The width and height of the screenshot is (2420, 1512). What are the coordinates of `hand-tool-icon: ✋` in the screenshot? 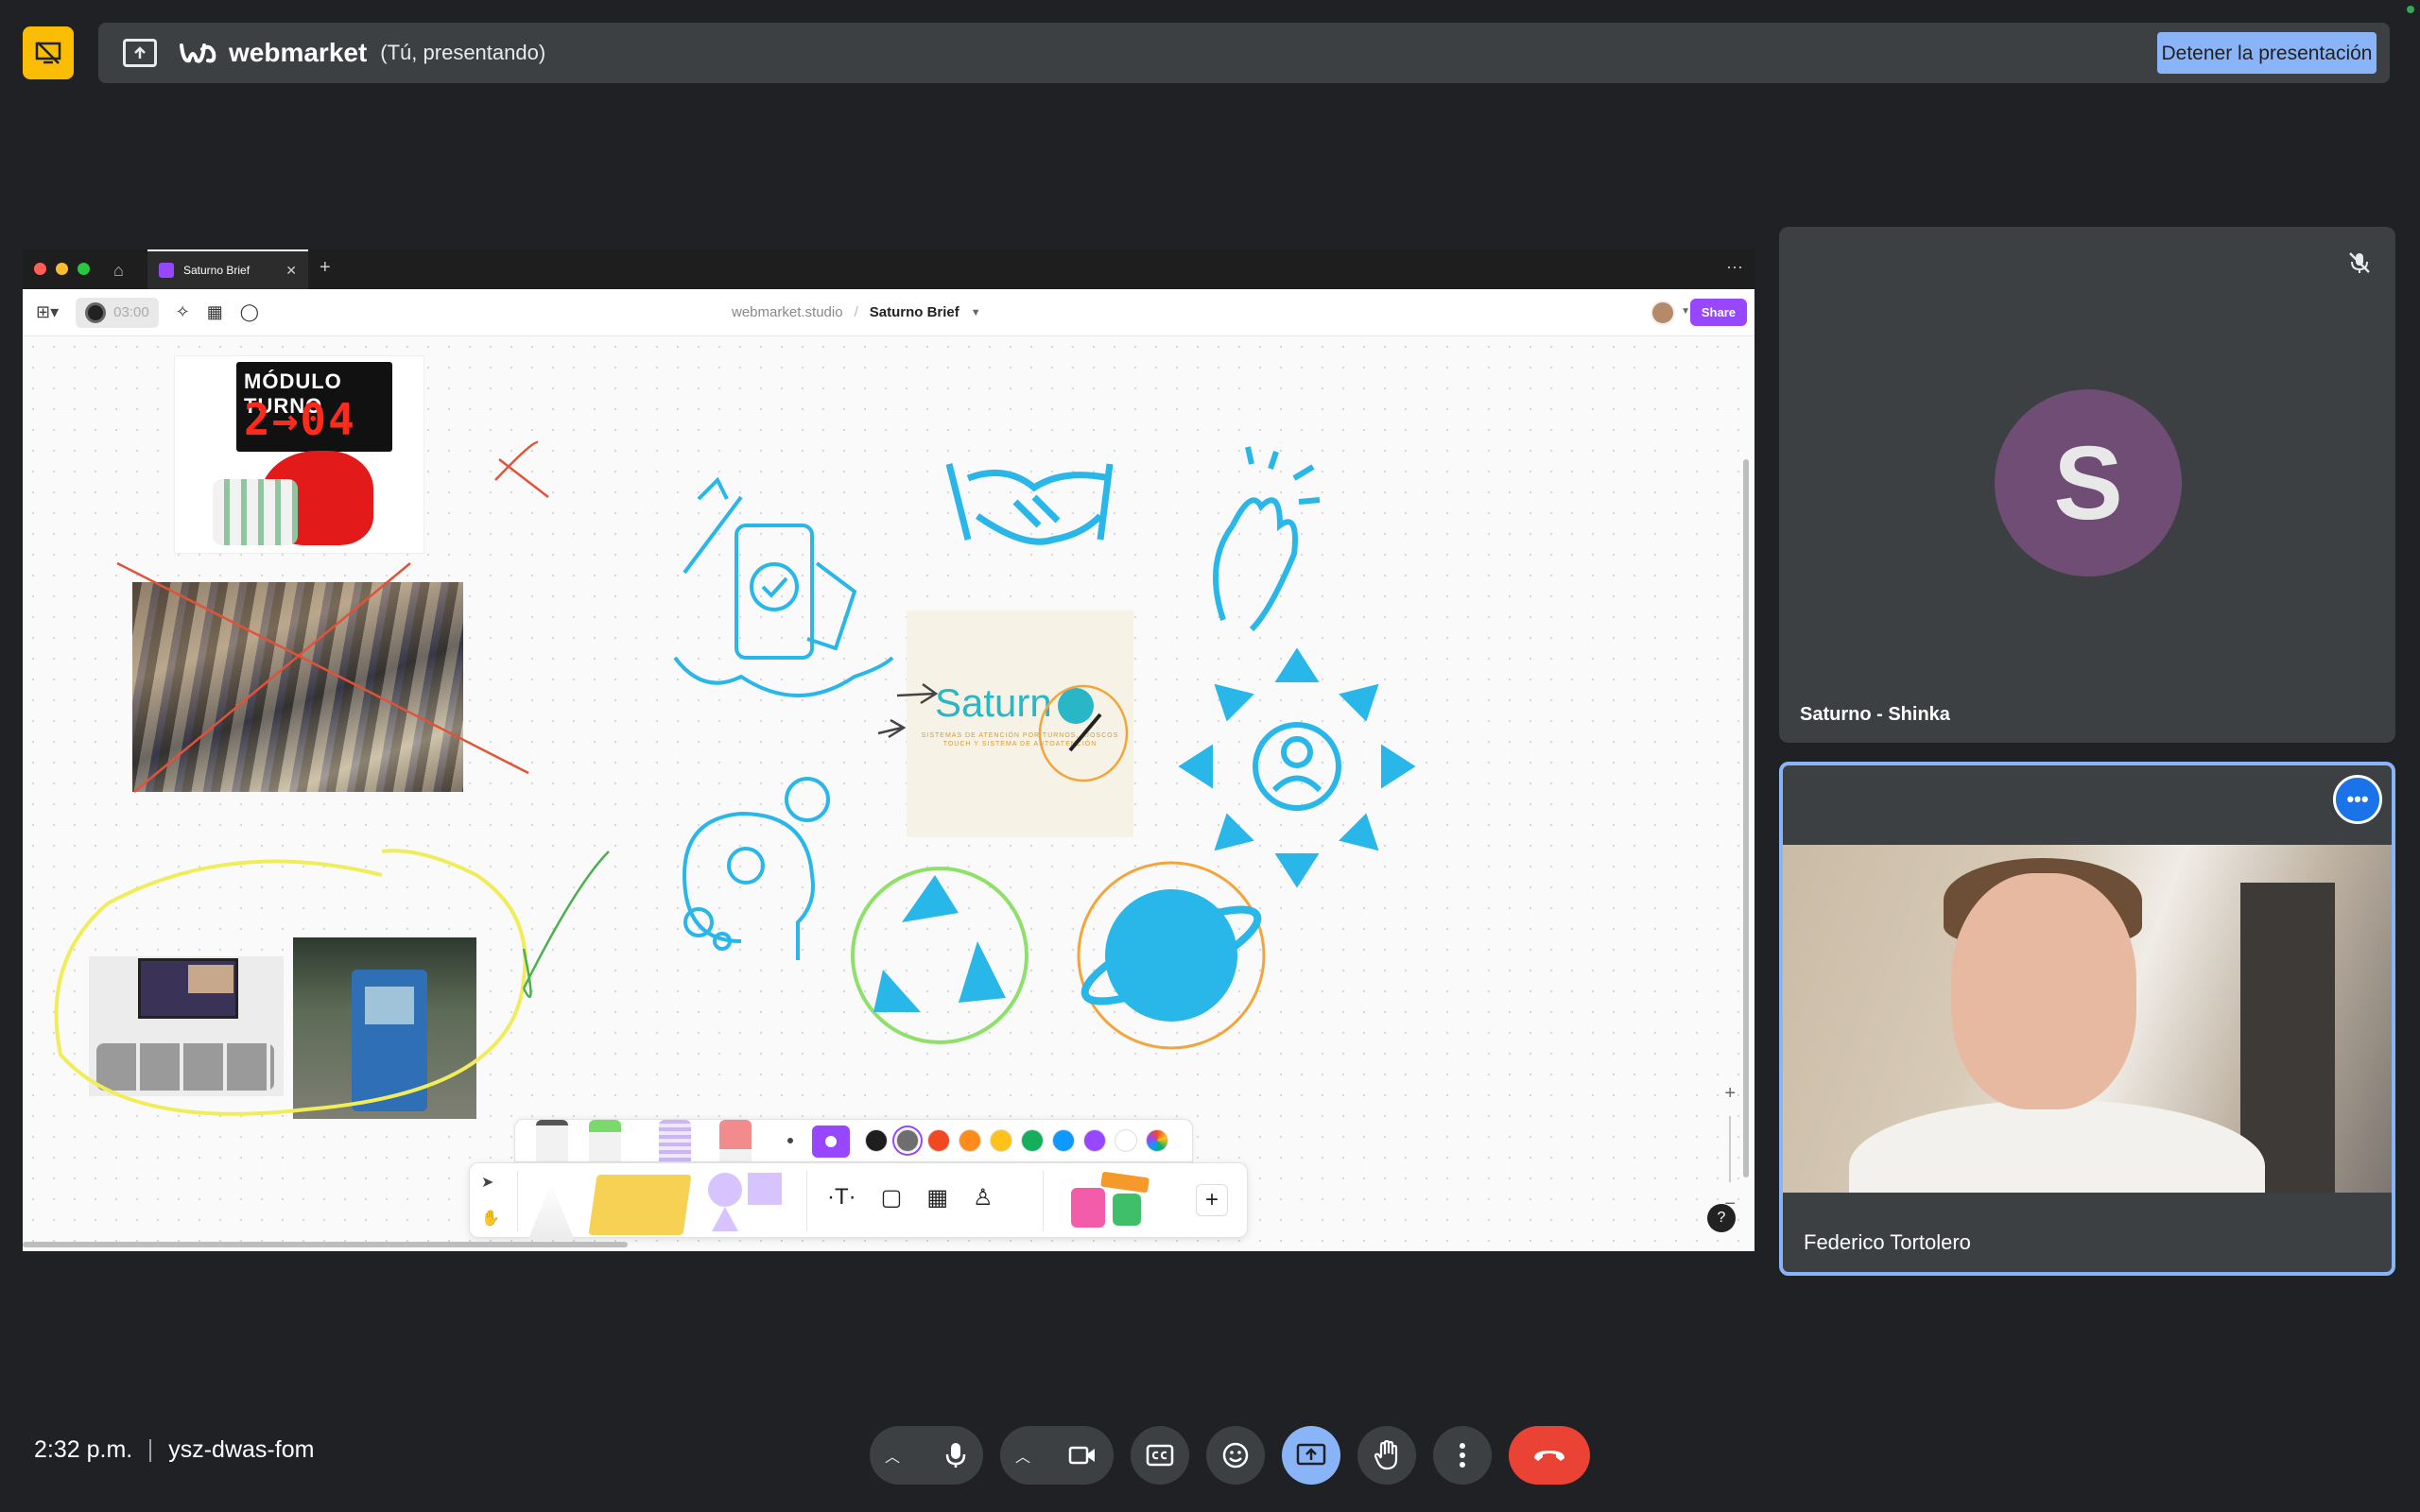 It's located at (490, 1218).